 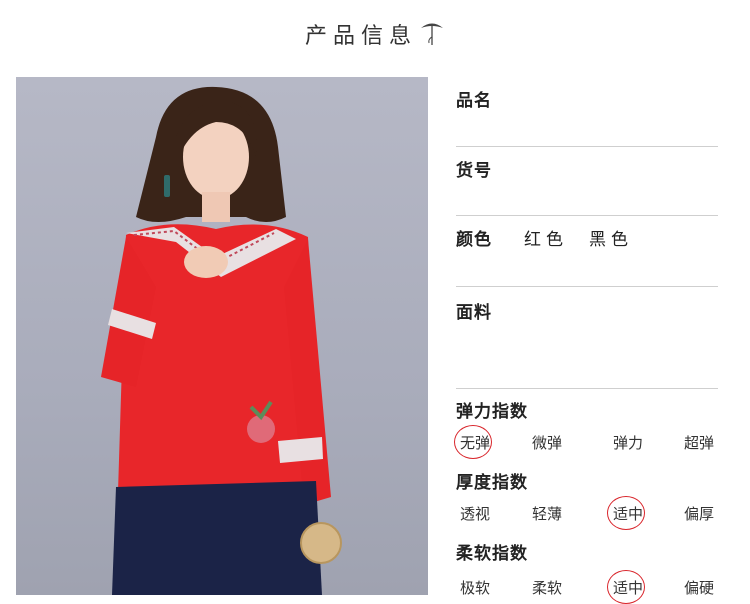 I want to click on elasticity-option-elastic: 弹力, so click(x=627, y=443).